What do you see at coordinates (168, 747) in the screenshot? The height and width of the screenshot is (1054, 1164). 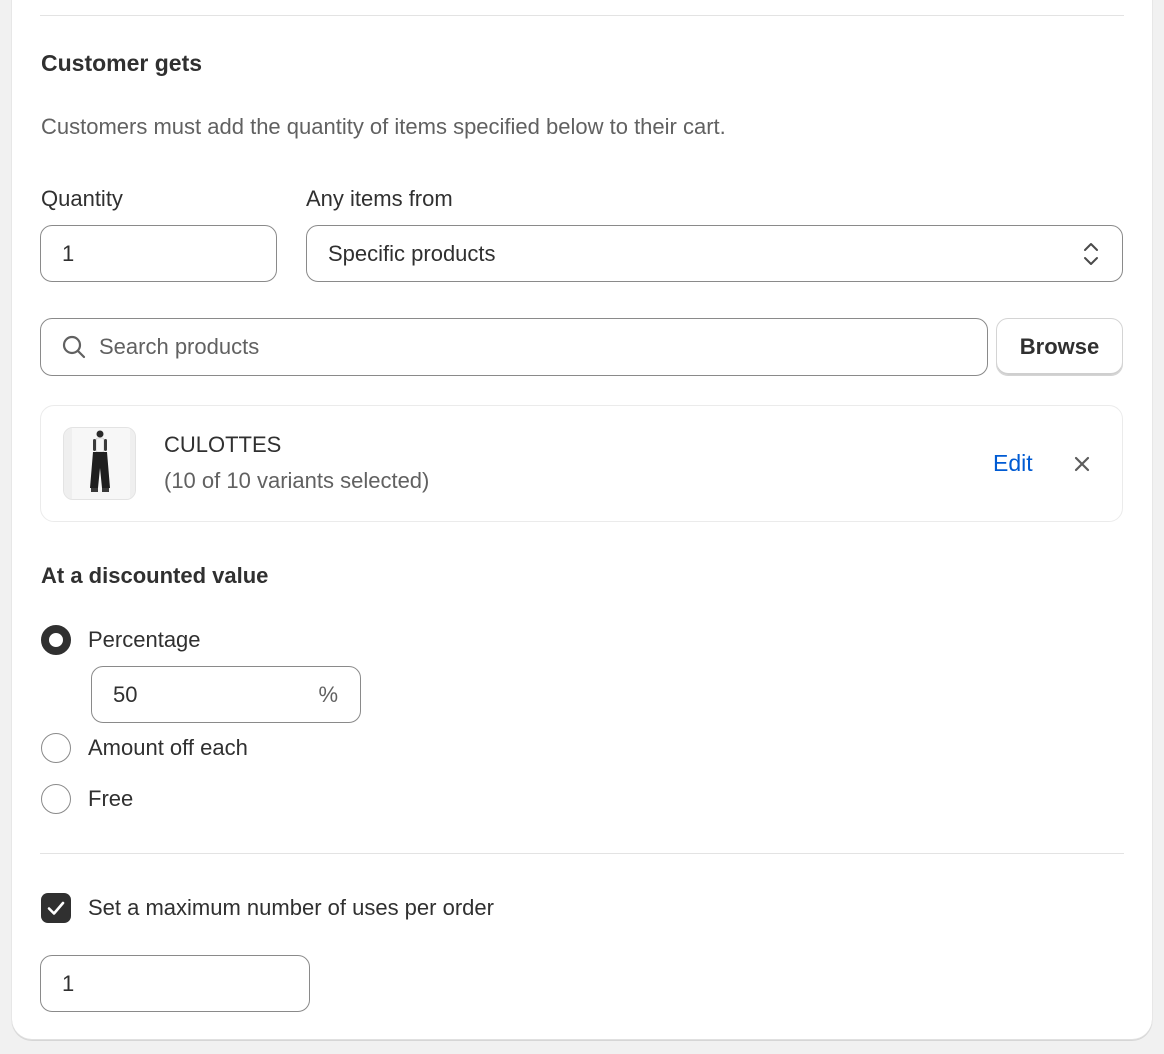 I see `amount-off-label: Amount off each` at bounding box center [168, 747].